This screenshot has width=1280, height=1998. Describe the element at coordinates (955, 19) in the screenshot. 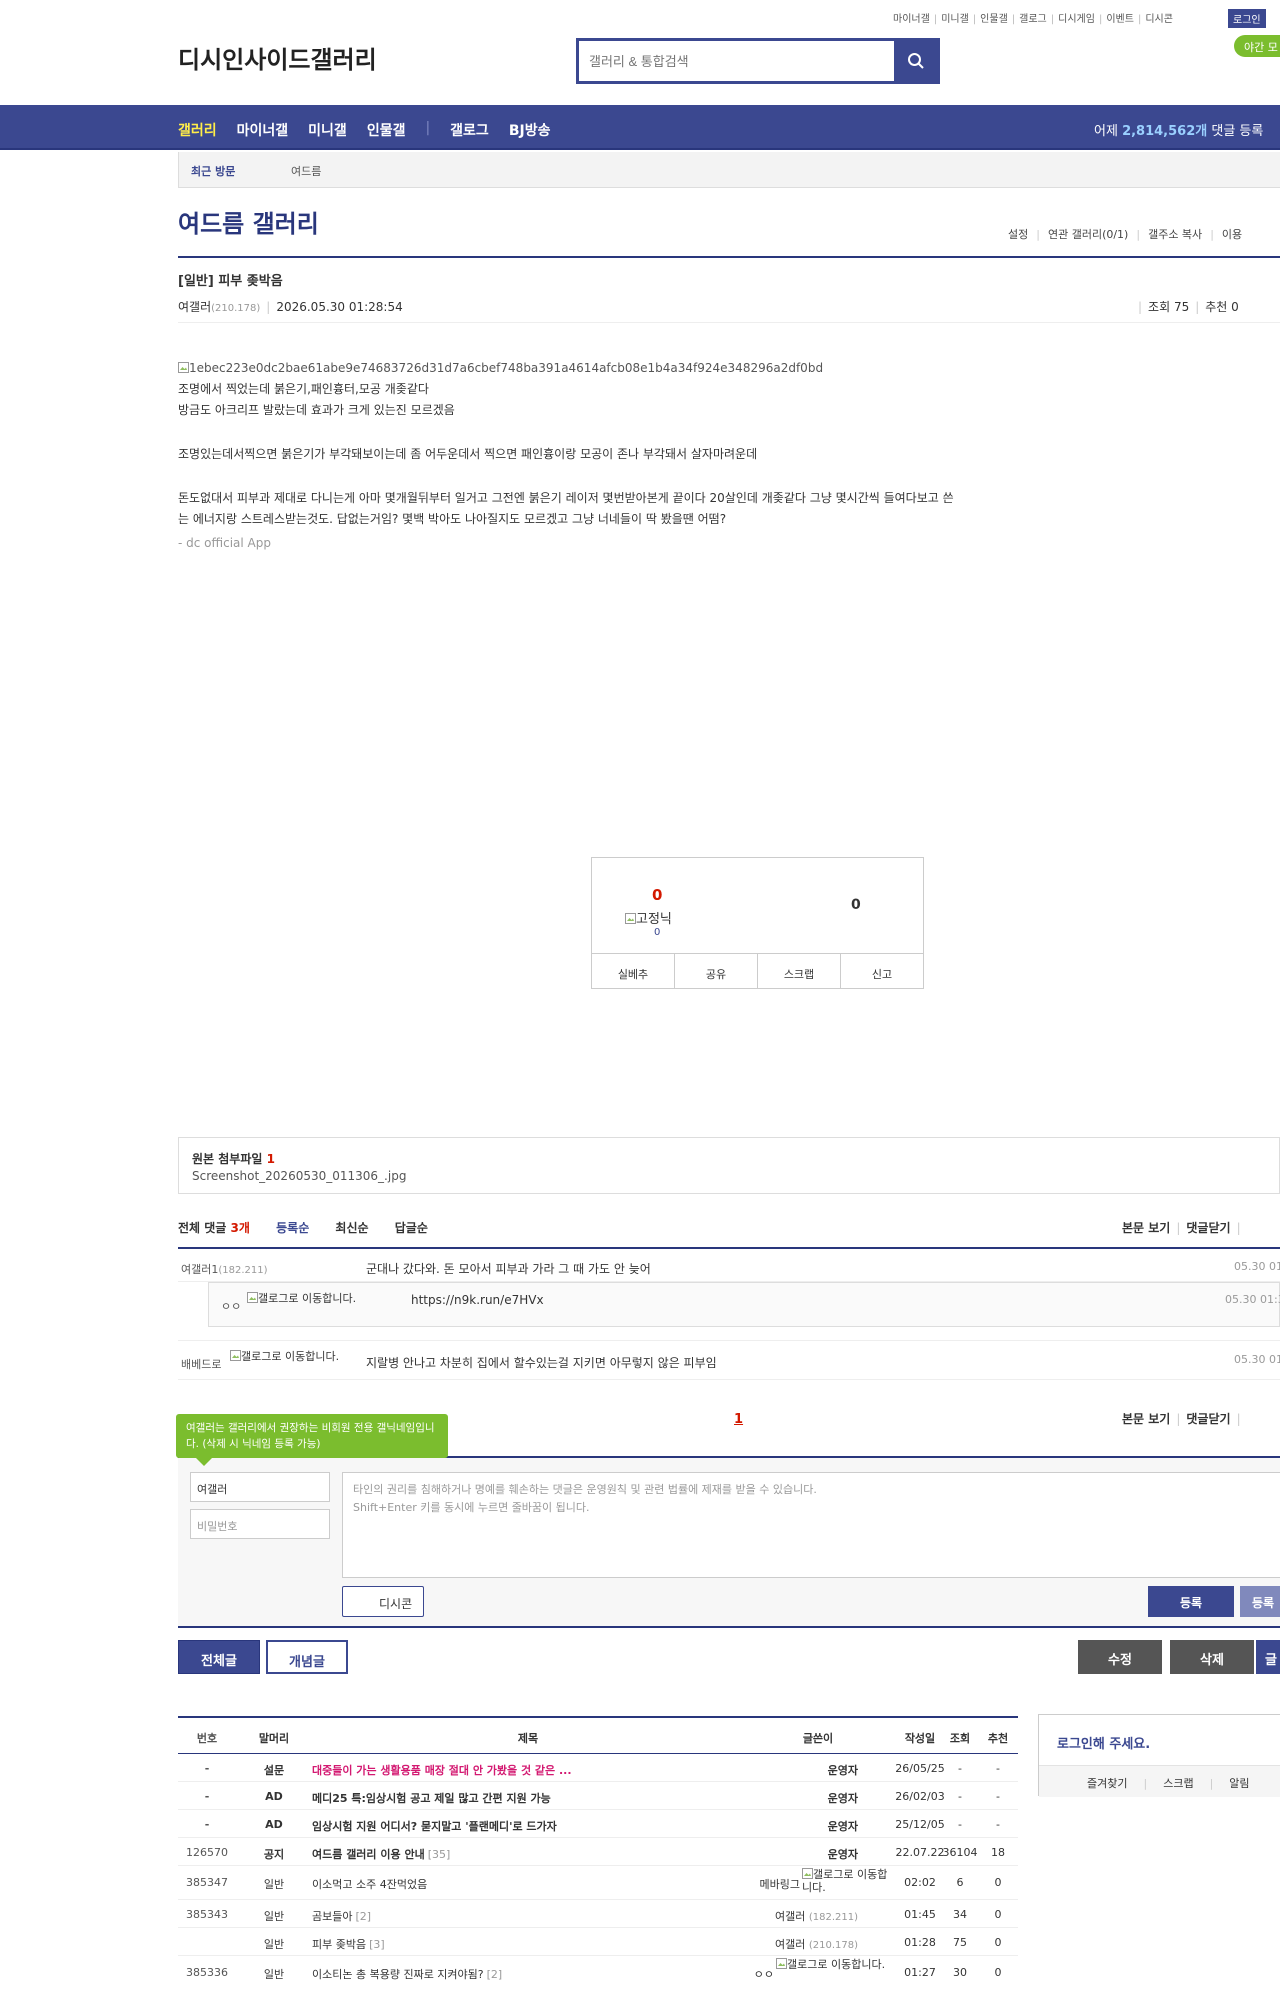

I see `top-link-mini: 미니갤` at that location.